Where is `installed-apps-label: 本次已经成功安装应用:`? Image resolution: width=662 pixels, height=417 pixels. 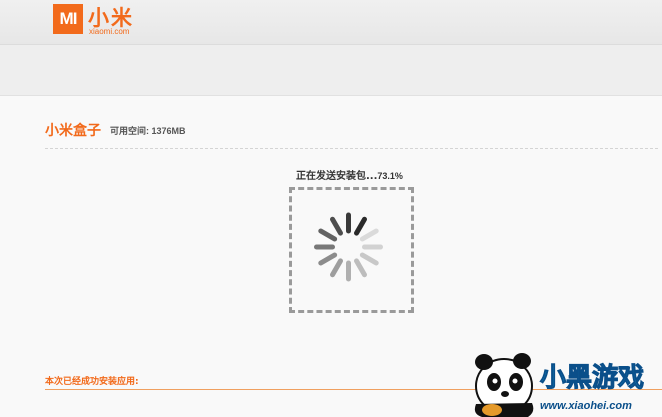 installed-apps-label: 本次已经成功安装应用: is located at coordinates (92, 382).